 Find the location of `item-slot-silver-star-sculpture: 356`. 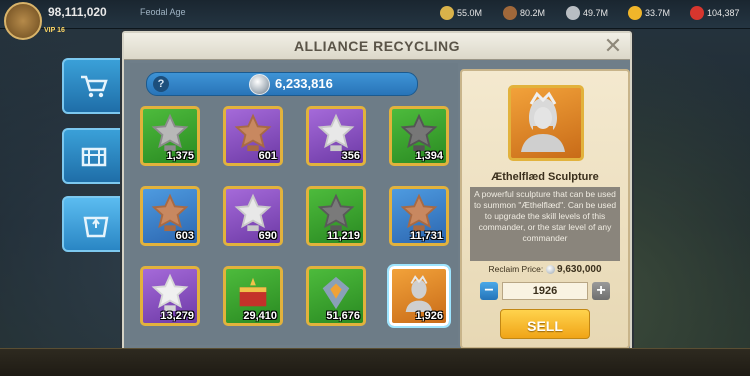

item-slot-silver-star-sculpture: 356 is located at coordinates (336, 136).